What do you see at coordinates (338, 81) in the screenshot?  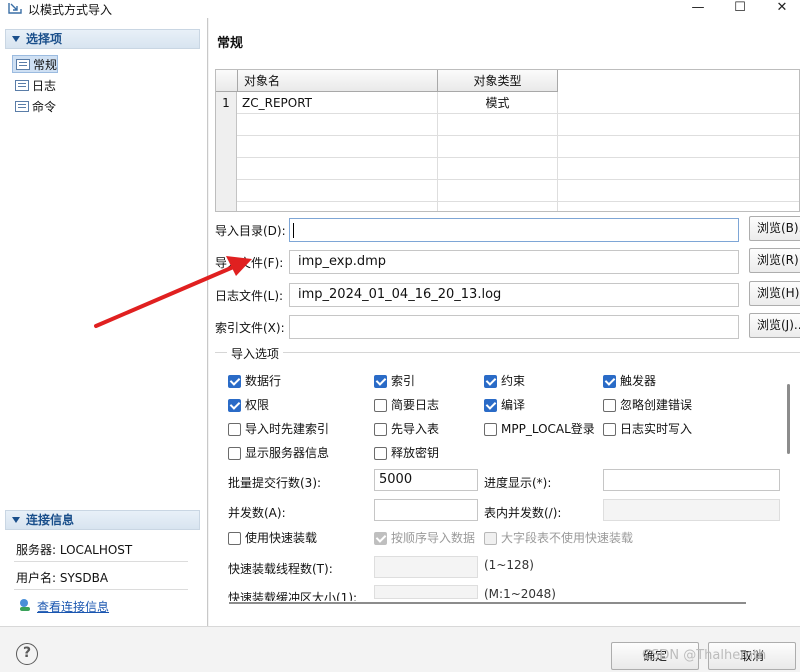 I see `column-header-name: 对象名` at bounding box center [338, 81].